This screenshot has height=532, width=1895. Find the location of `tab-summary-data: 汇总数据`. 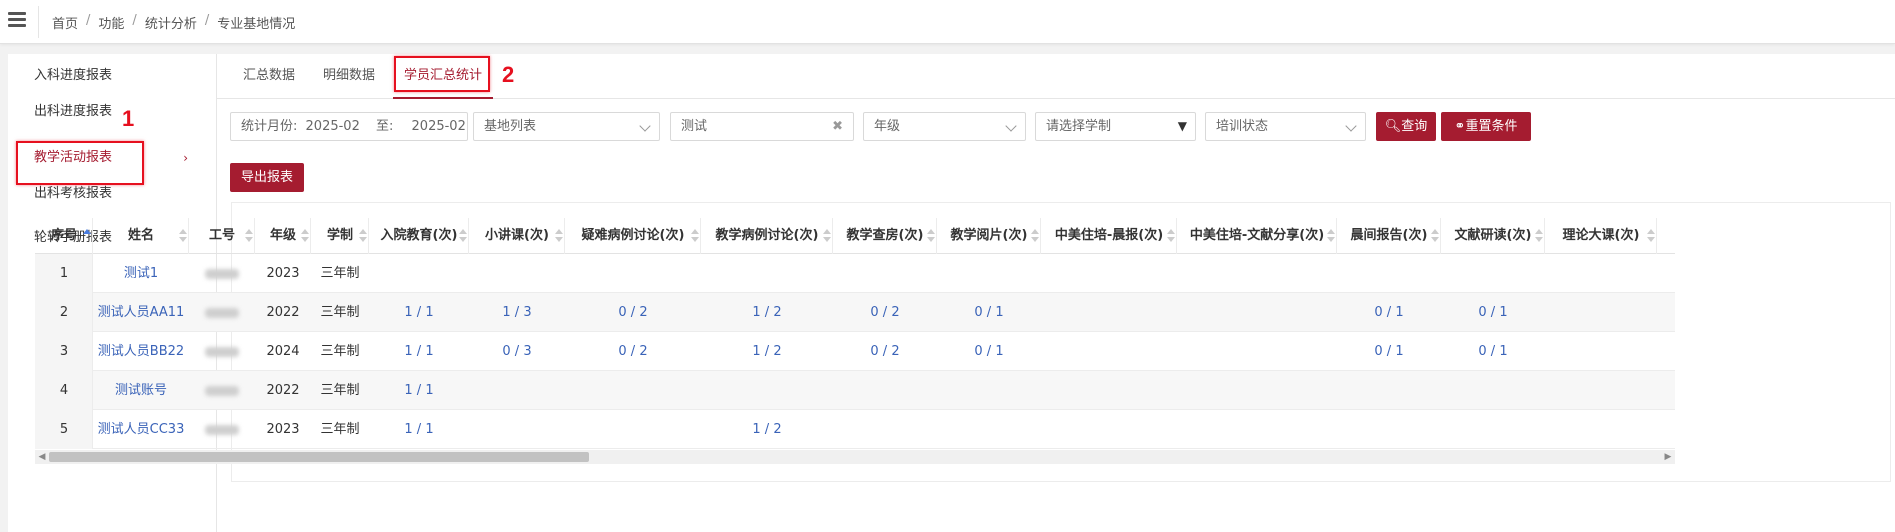

tab-summary-data: 汇总数据 is located at coordinates (269, 76).